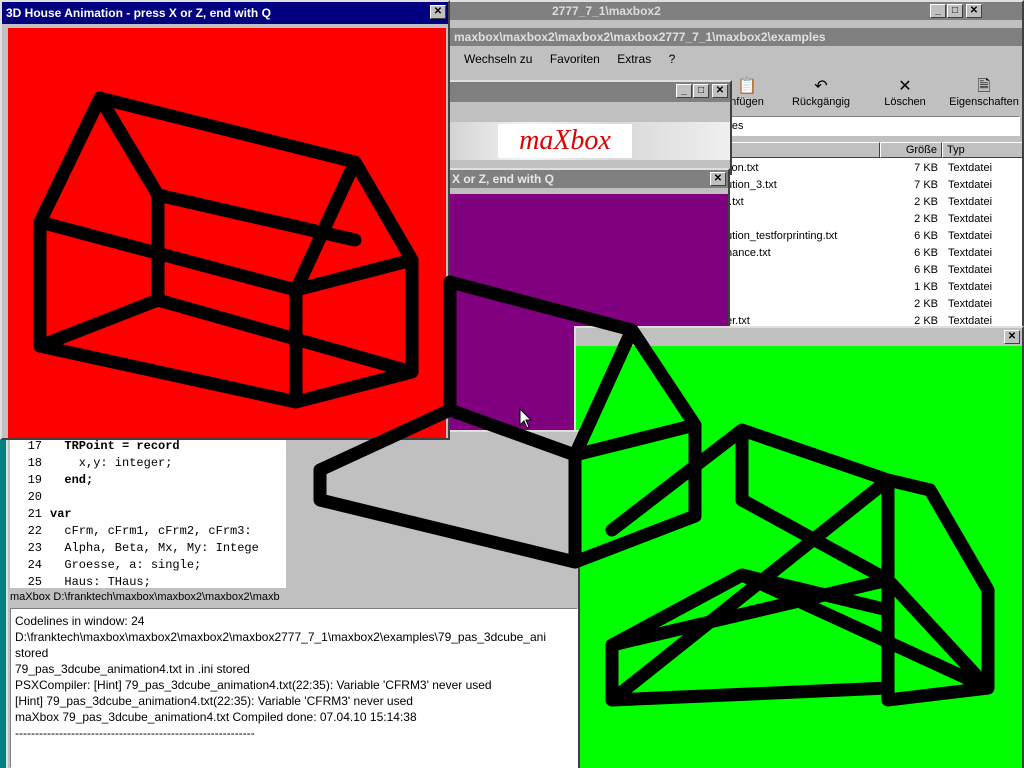 The height and width of the screenshot is (768, 1024). What do you see at coordinates (34, 497) in the screenshot?
I see `line-number: 20` at bounding box center [34, 497].